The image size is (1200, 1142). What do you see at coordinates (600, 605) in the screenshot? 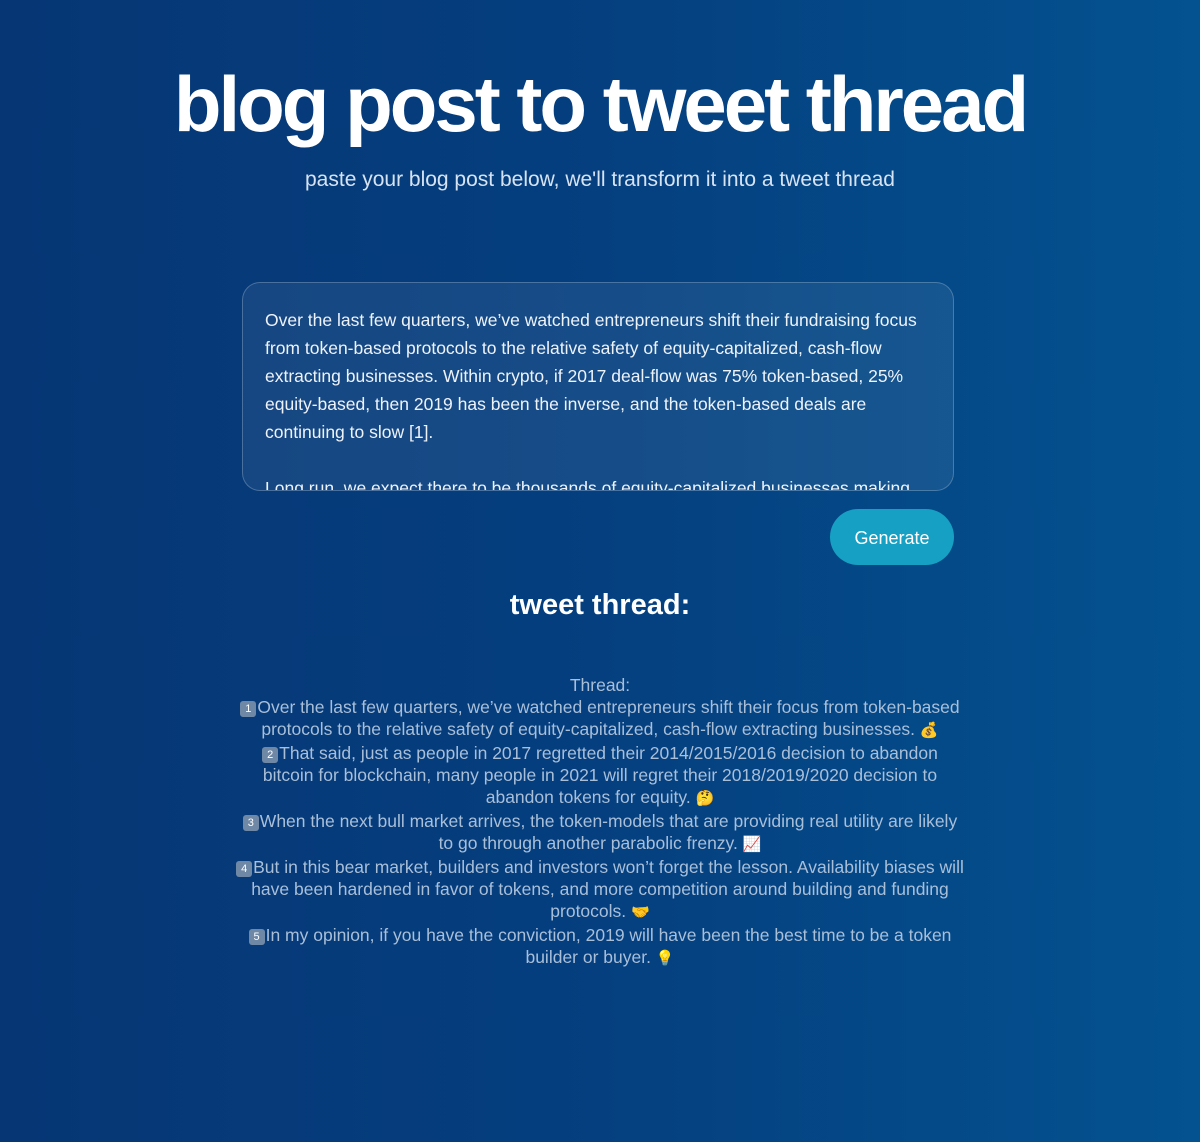
I see `output-heading: tweet thread:` at bounding box center [600, 605].